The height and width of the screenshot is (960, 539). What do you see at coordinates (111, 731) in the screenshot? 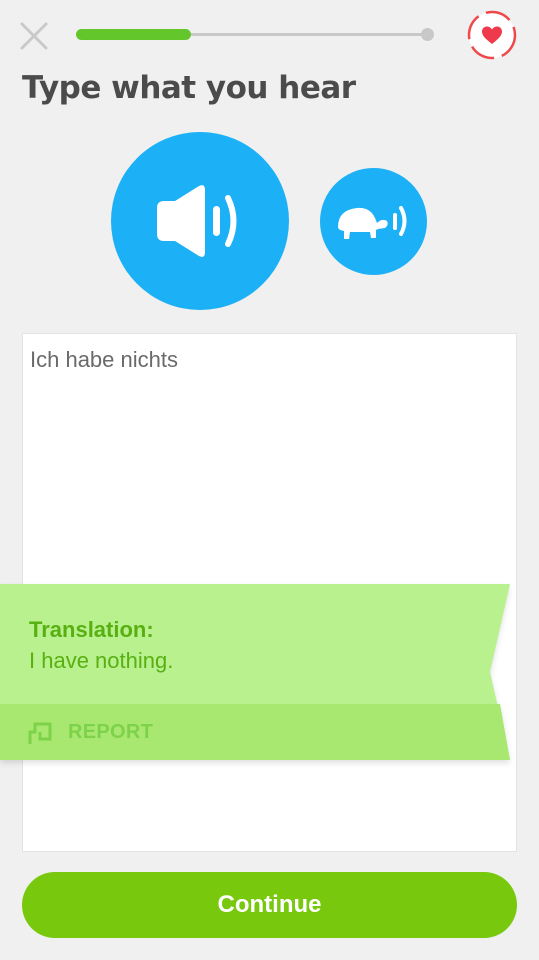
I see `report-label: REPORT` at bounding box center [111, 731].